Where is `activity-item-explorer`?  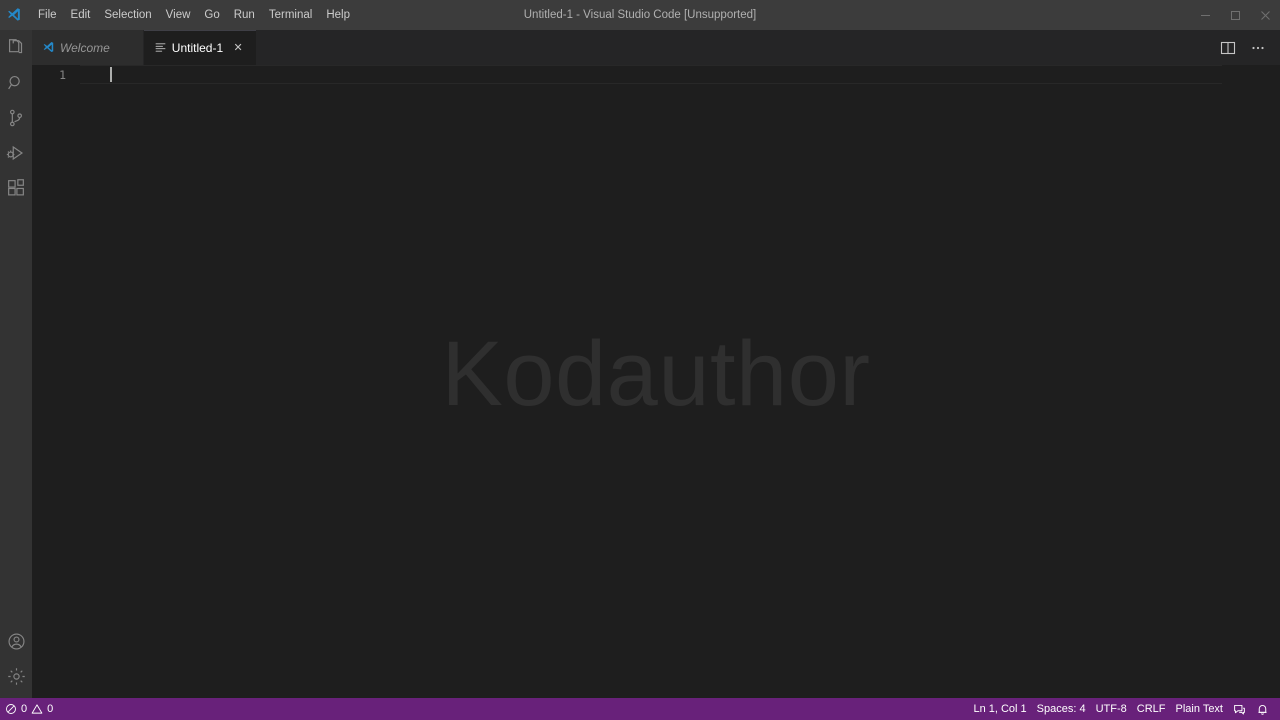 activity-item-explorer is located at coordinates (16, 47).